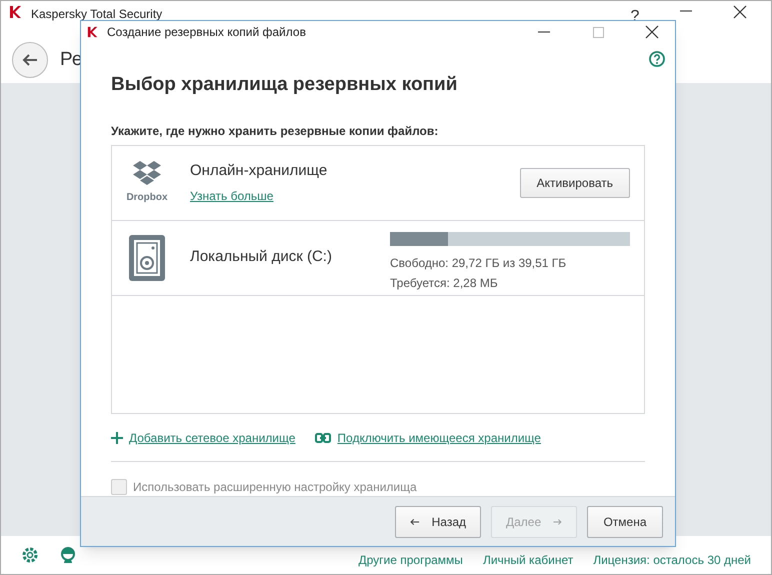 Image resolution: width=772 pixels, height=575 pixels. I want to click on back-button, so click(30, 60).